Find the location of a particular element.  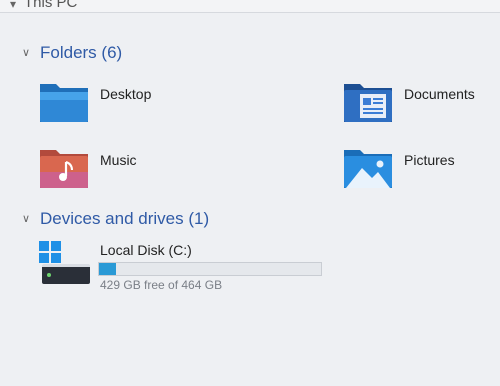

drive-usage-fill is located at coordinates (107, 269).